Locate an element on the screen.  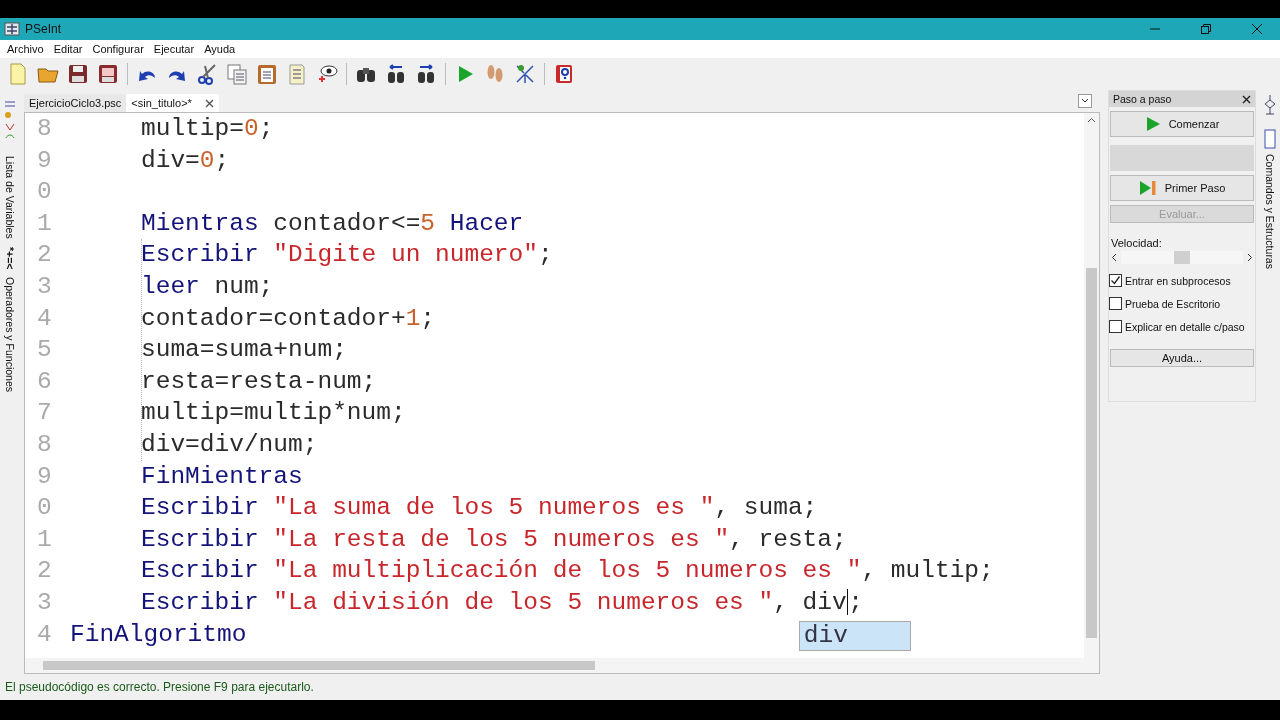
panel-title: Paso a paso is located at coordinates (1142, 99).